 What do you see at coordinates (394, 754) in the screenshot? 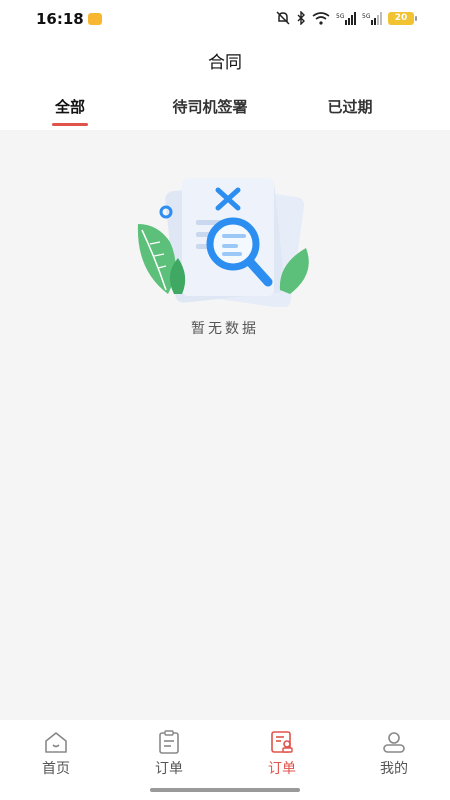
I see `nav-profile: 我的` at bounding box center [394, 754].